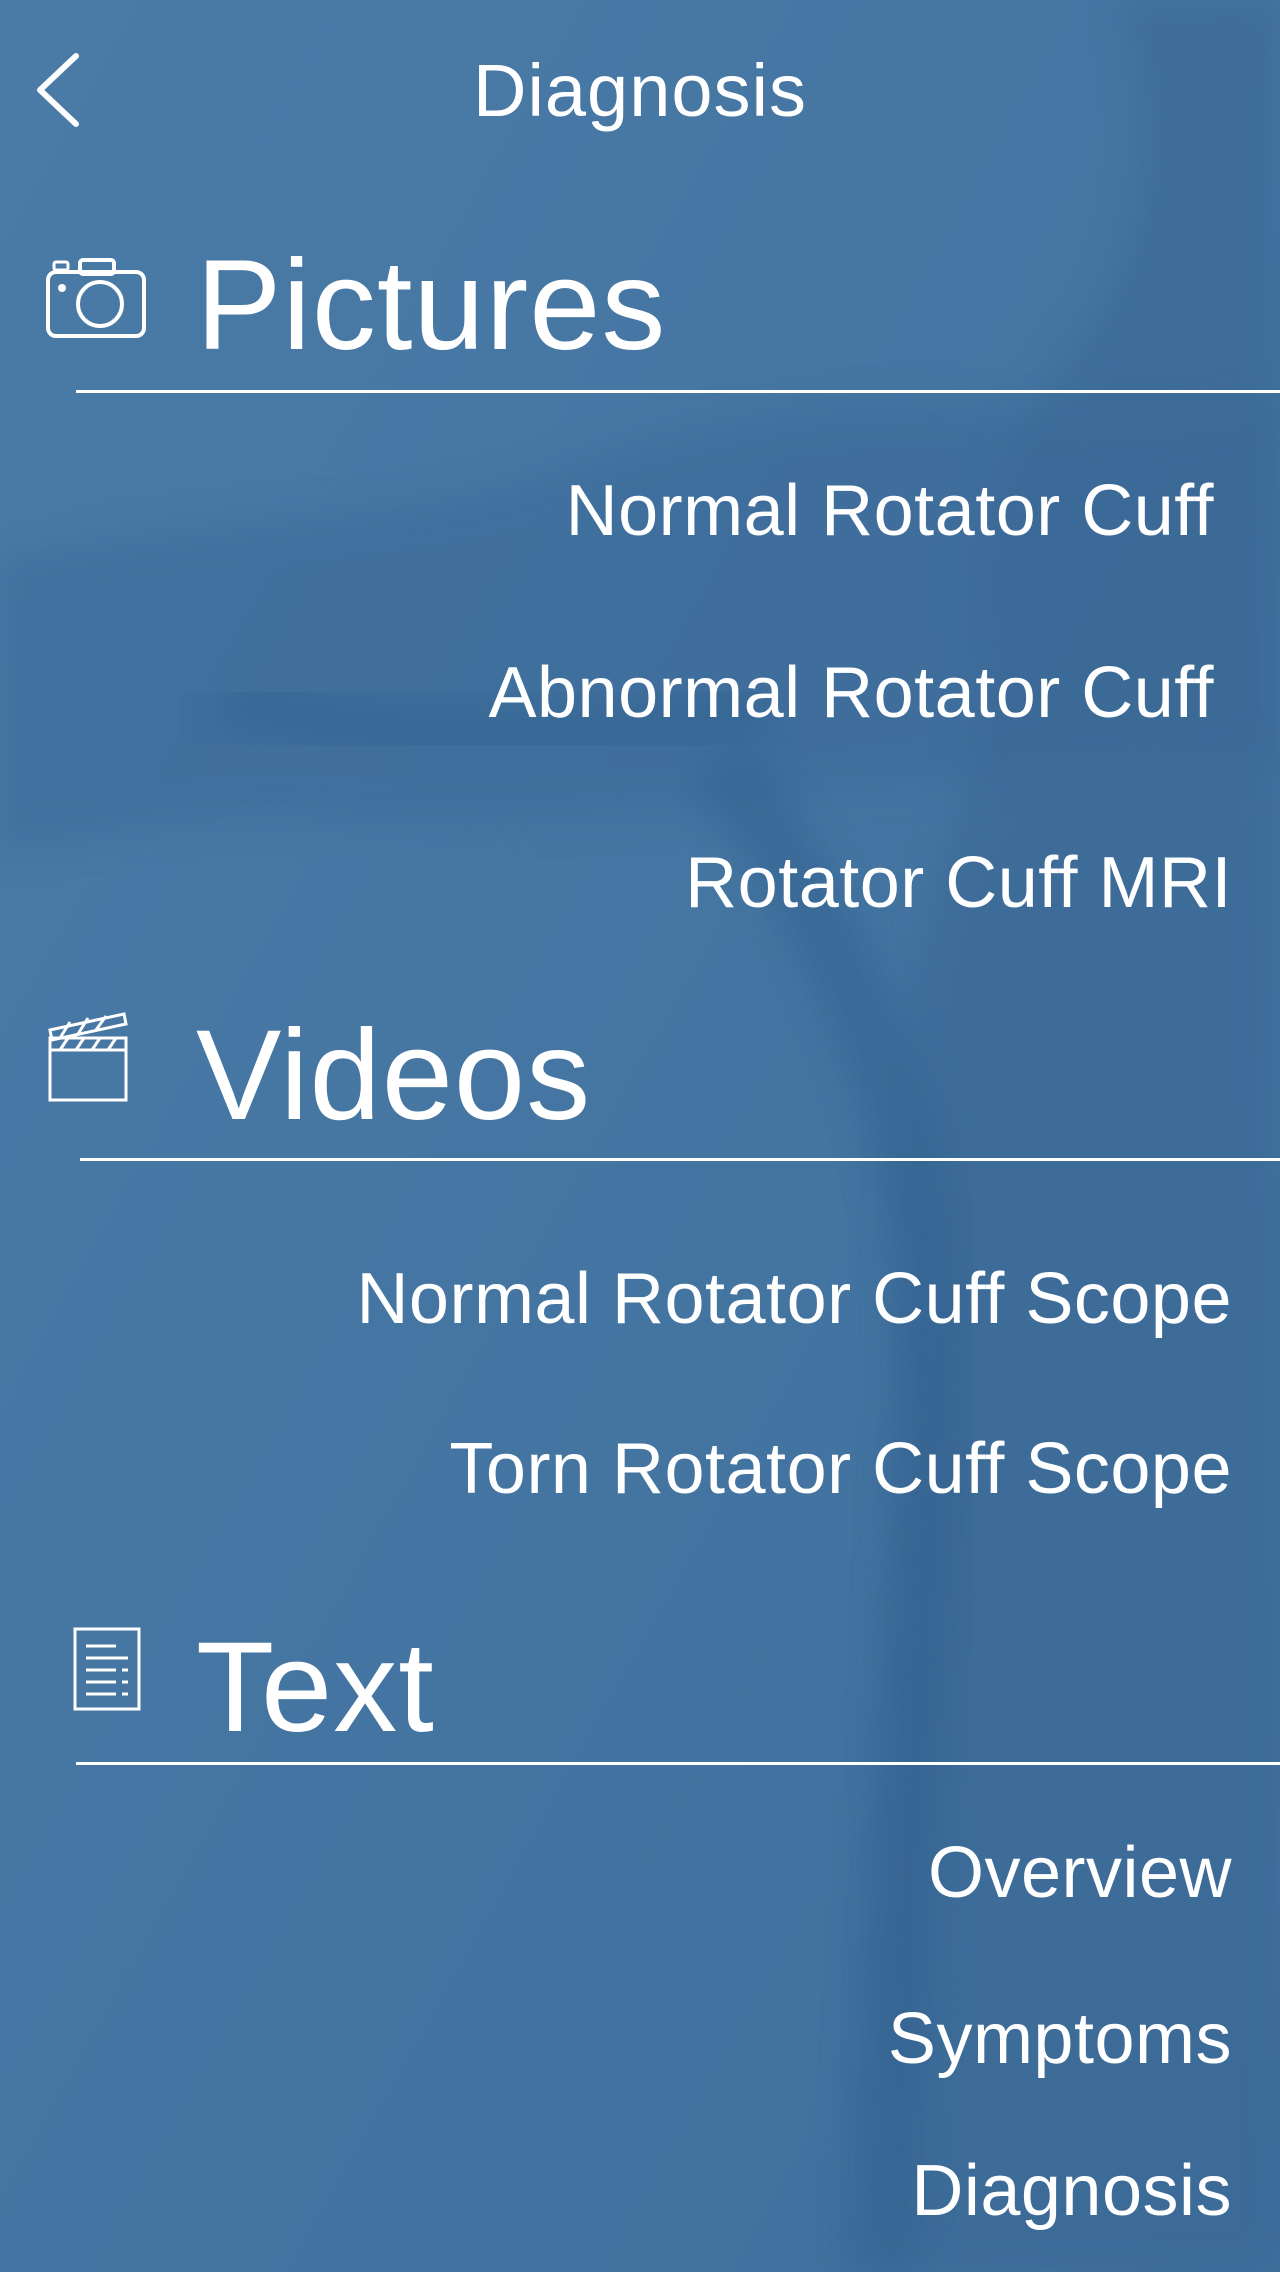 This screenshot has width=1280, height=2272. I want to click on menu-item-abnormal-rotator-cuff: Abnormal Rotator Cuff, so click(851, 693).